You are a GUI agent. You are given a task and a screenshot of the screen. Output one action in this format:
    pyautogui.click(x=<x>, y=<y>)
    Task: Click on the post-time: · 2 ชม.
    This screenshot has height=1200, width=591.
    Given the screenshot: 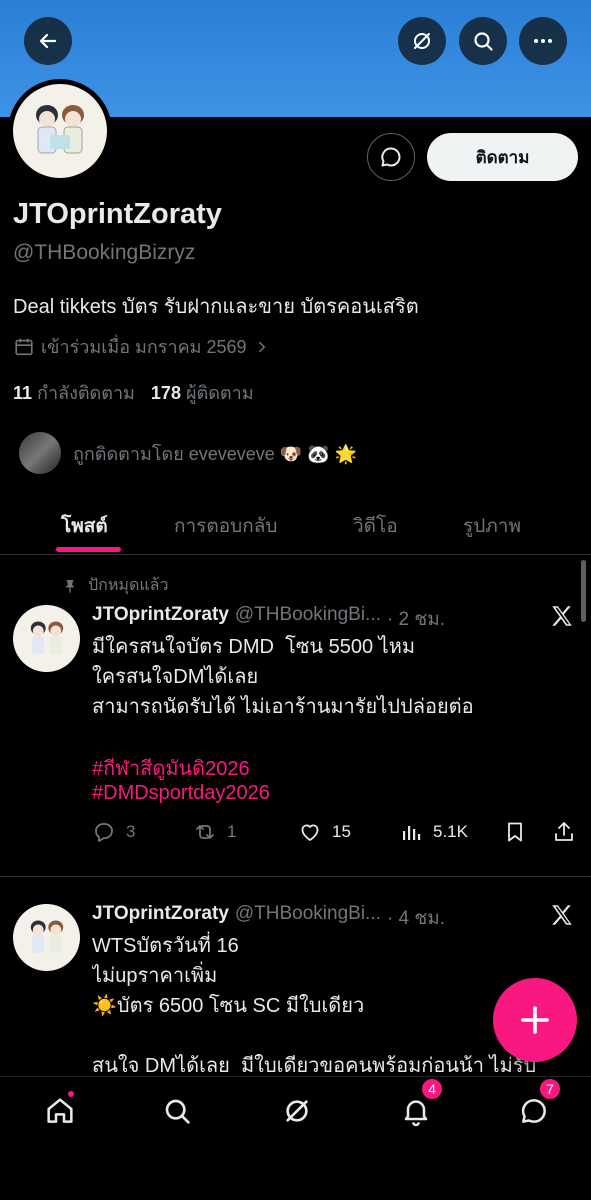 What is the action you would take?
    pyautogui.click(x=416, y=619)
    